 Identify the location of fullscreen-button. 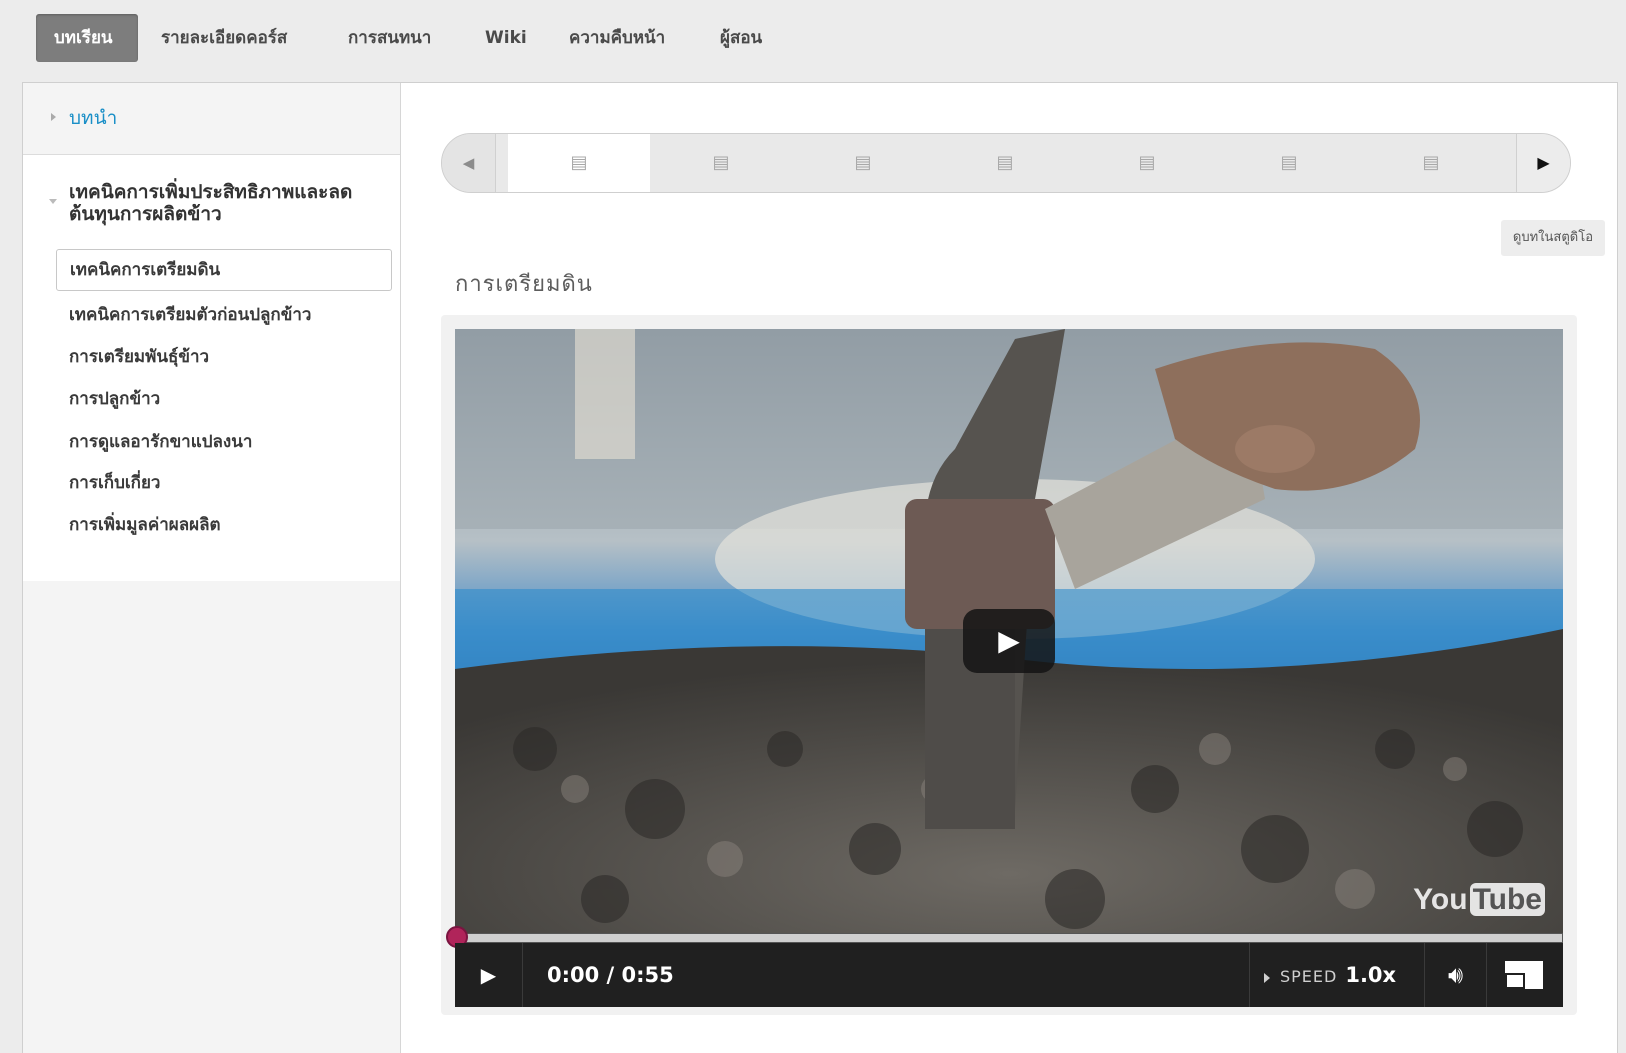
(1525, 975).